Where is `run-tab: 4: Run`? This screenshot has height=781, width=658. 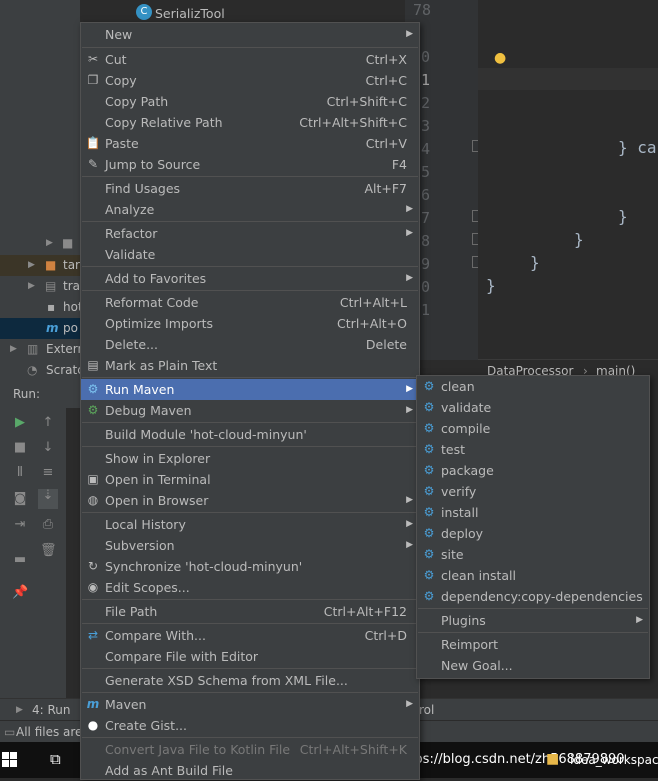
run-tab: 4: Run is located at coordinates (51, 710).